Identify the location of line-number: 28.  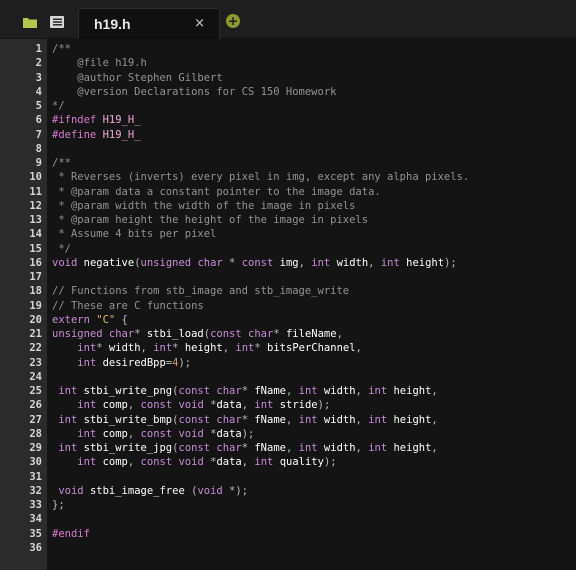
(35, 433).